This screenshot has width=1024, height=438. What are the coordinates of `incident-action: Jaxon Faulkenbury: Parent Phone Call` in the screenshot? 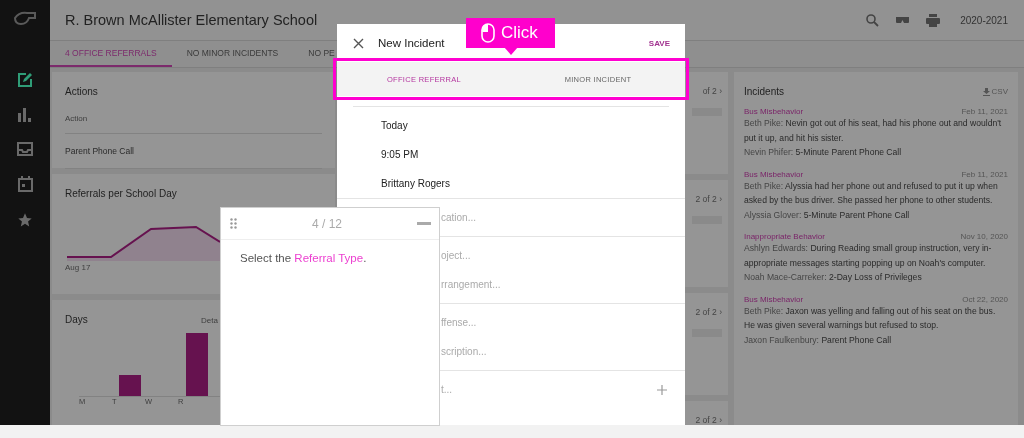 It's located at (818, 340).